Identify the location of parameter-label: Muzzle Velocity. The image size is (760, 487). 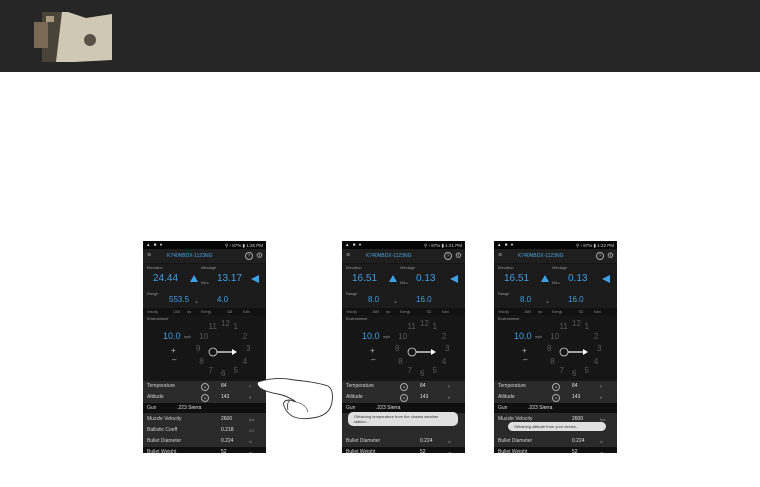
(164, 419).